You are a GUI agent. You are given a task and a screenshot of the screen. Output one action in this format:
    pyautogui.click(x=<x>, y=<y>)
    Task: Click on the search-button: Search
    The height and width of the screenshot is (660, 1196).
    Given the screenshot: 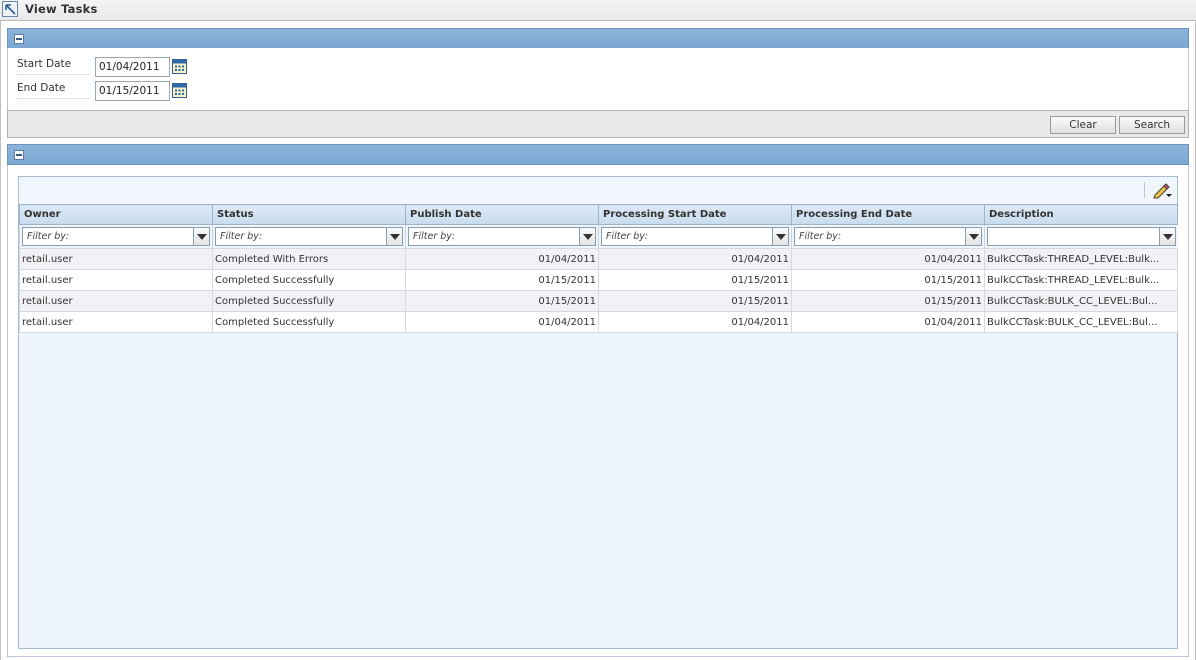 What is the action you would take?
    pyautogui.click(x=1152, y=125)
    